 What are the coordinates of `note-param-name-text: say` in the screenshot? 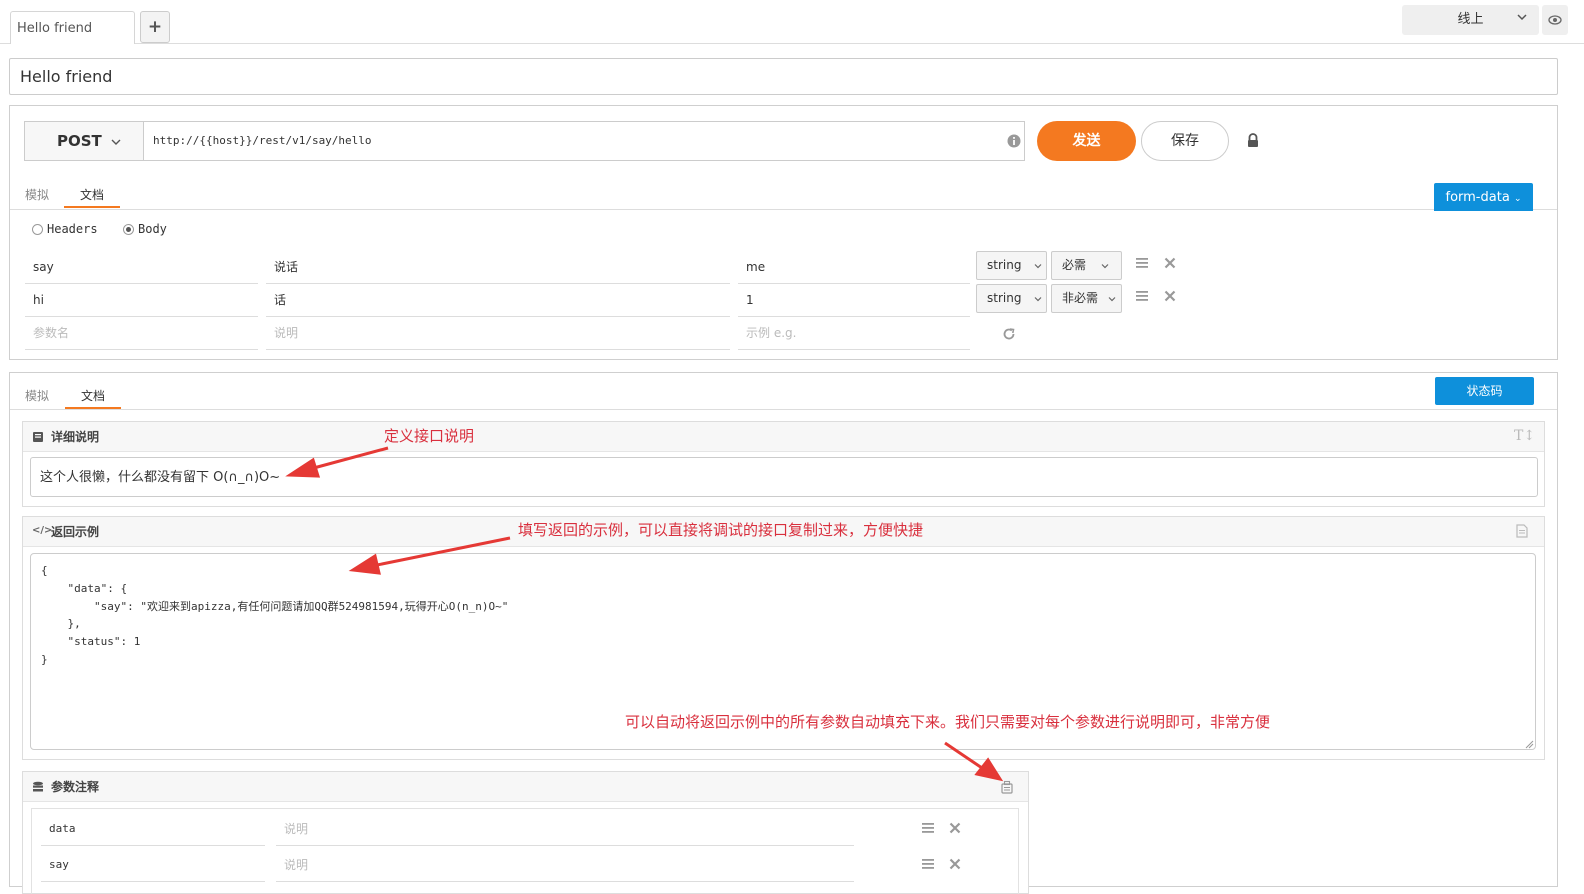 It's located at (59, 864).